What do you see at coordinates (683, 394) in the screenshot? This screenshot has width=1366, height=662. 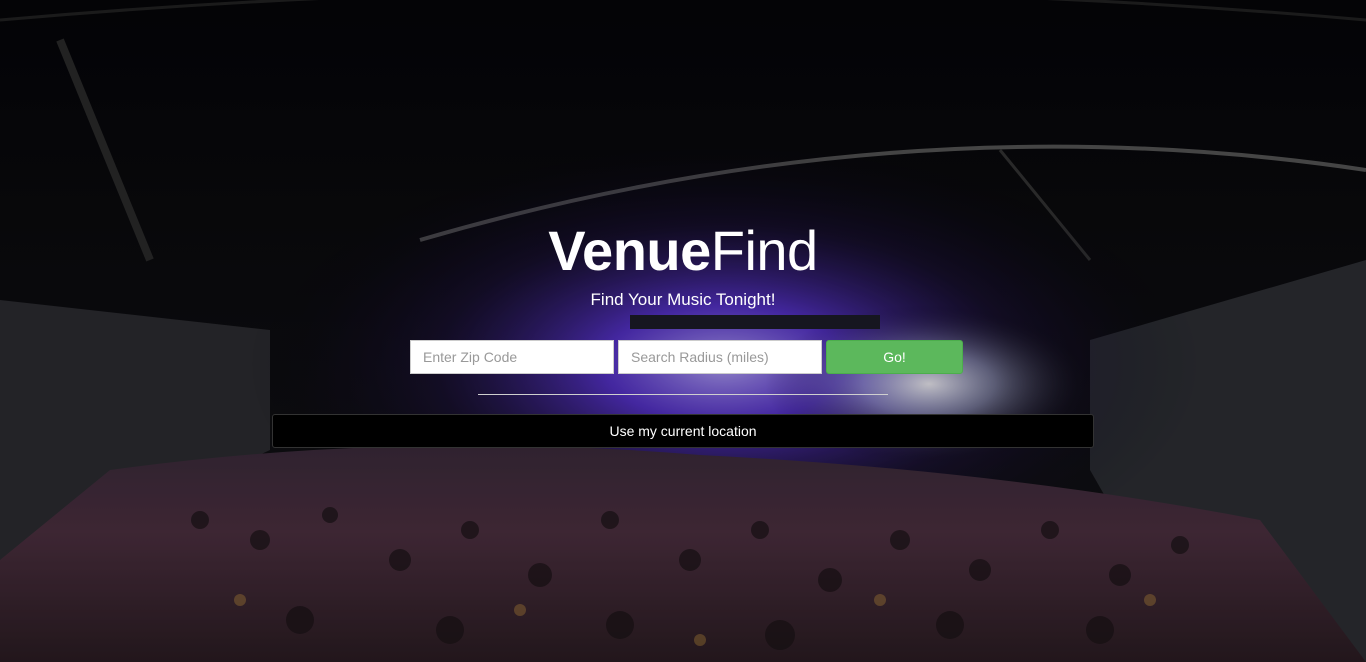 I see `divider` at bounding box center [683, 394].